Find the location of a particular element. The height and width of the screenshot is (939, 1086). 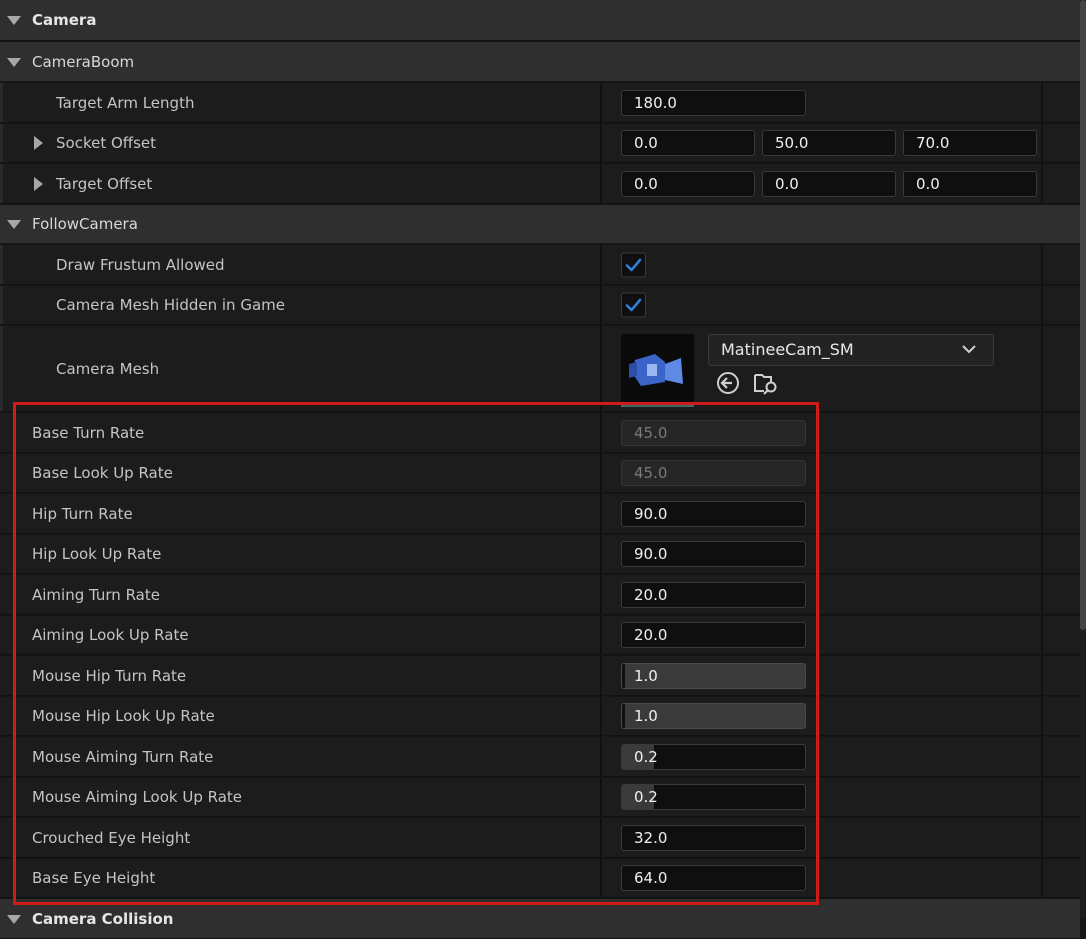

socket-offset-x-input: 0.0 is located at coordinates (688, 143).